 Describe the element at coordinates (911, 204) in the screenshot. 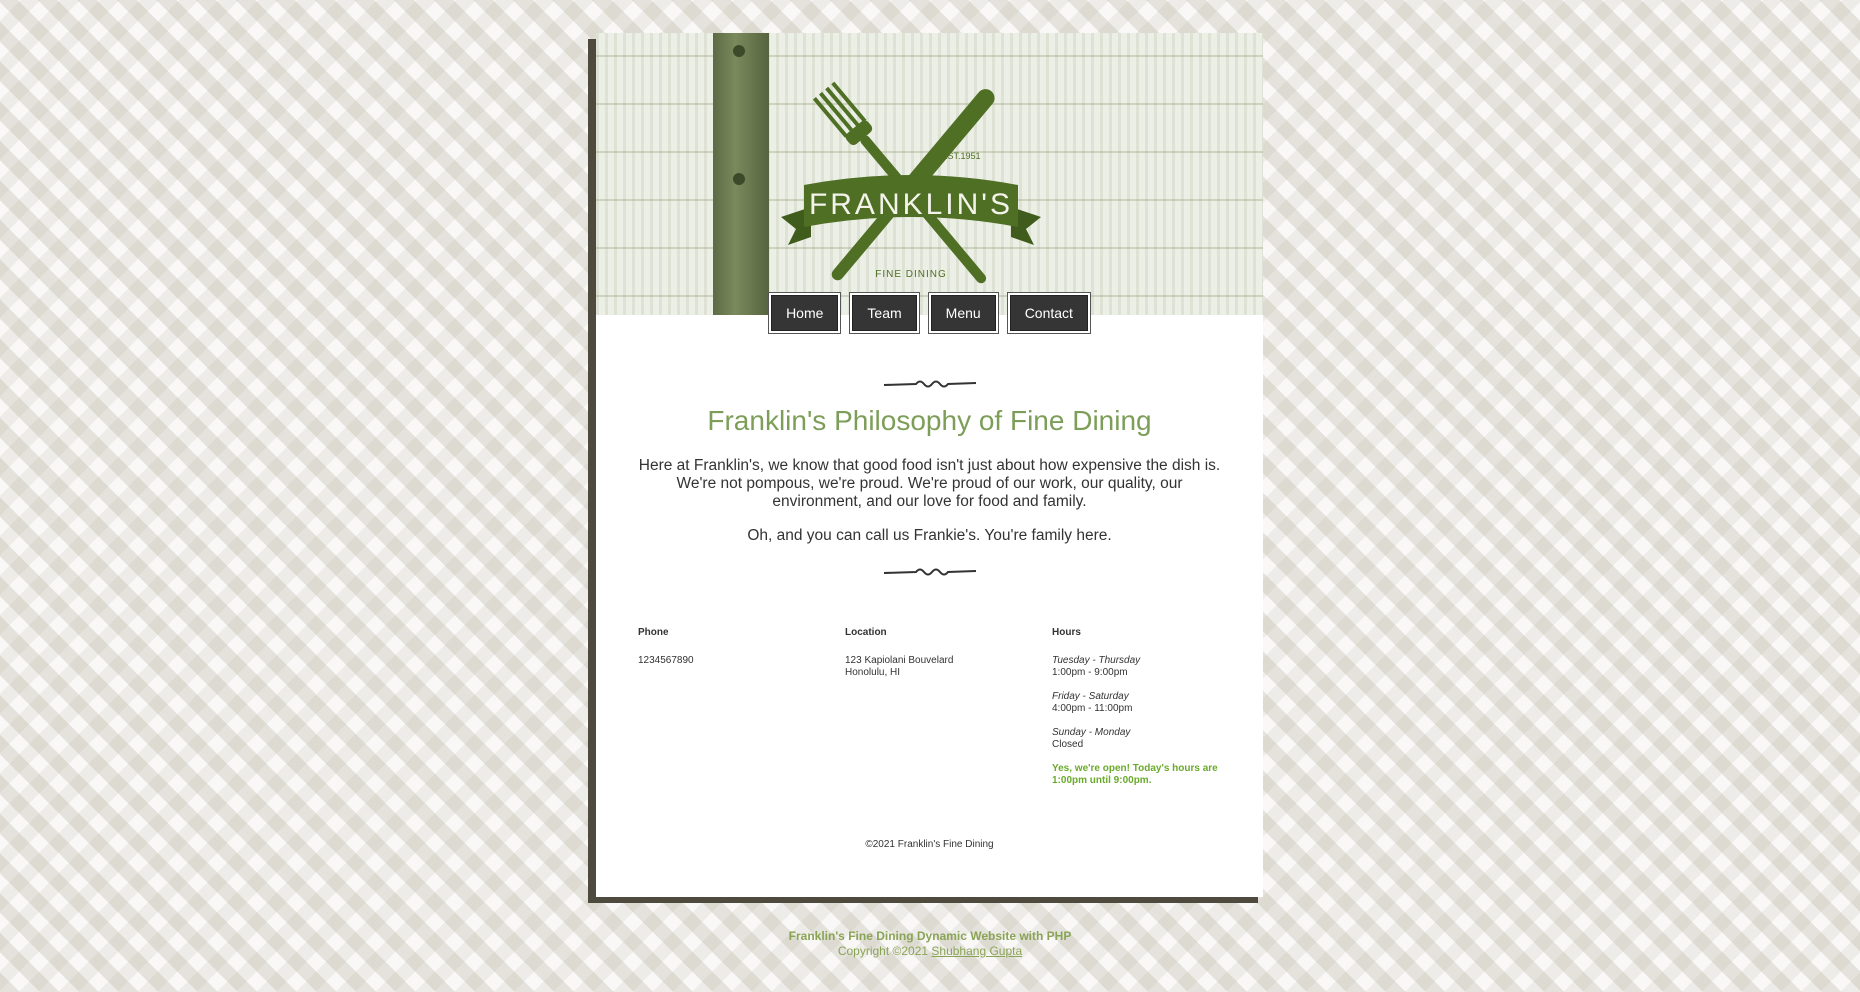

I see `svg-text: FRANKLIN'S` at that location.